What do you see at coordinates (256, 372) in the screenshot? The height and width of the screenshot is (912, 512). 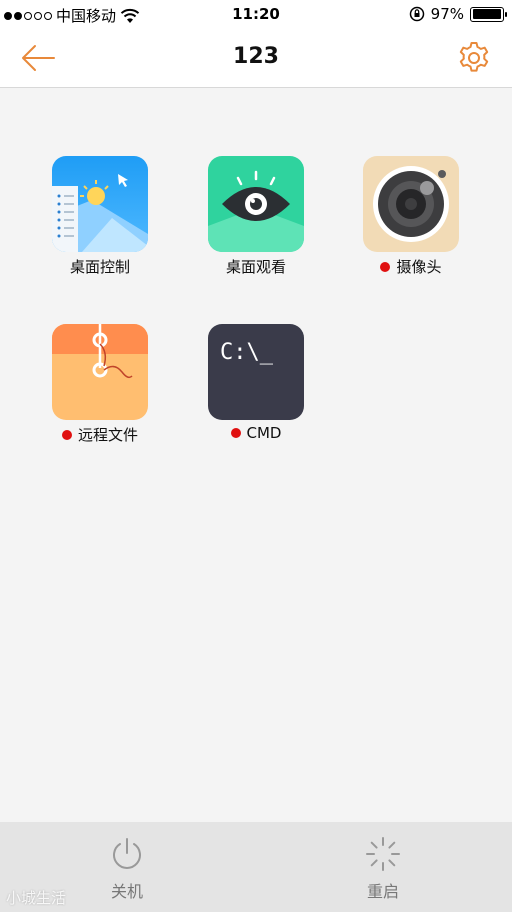 I see `terminal-icon: C:\_` at bounding box center [256, 372].